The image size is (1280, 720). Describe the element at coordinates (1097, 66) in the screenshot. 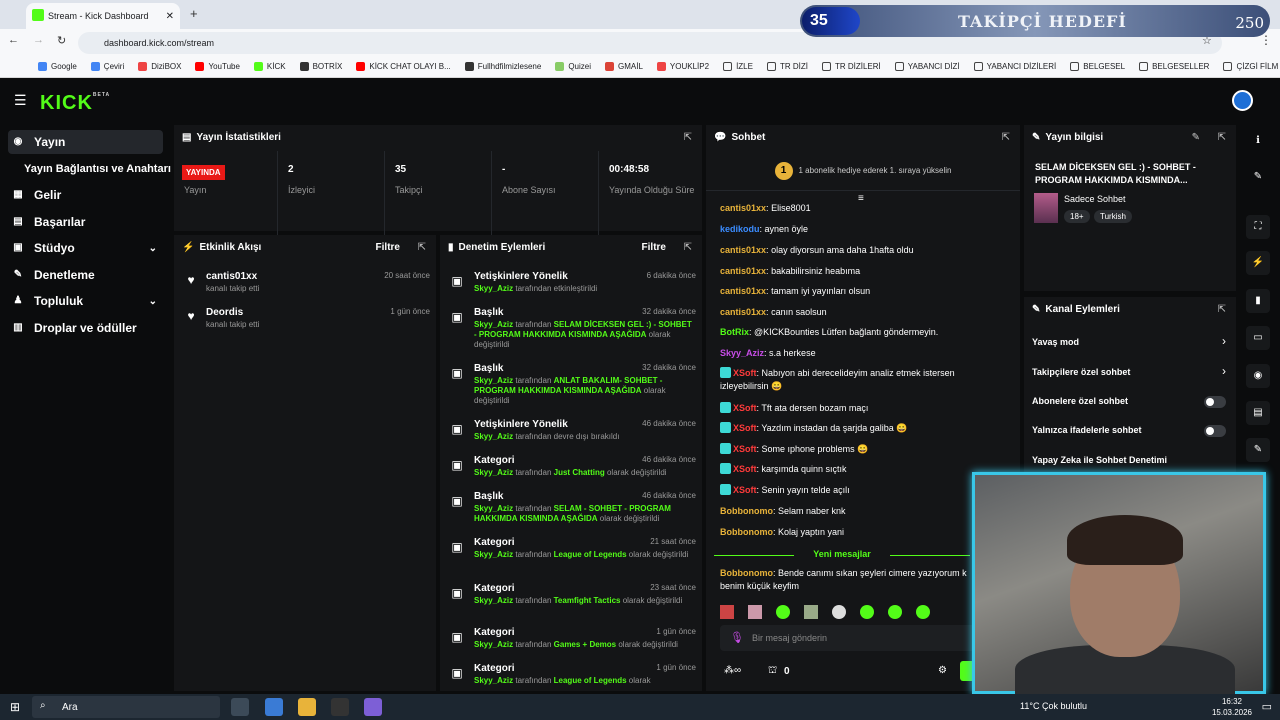

I see `bookmark-folder: BELGESEL` at that location.